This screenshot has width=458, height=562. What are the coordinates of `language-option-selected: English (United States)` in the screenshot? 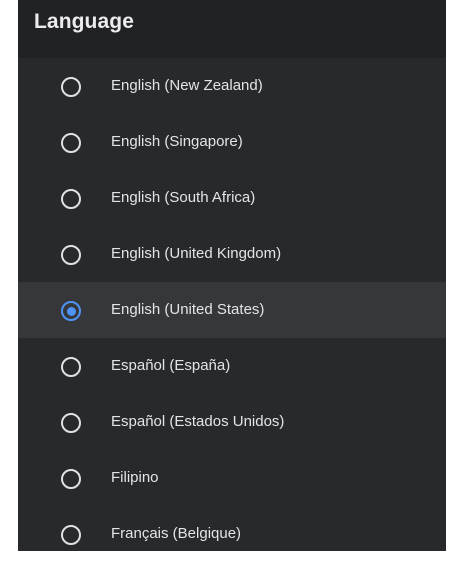 It's located at (232, 310).